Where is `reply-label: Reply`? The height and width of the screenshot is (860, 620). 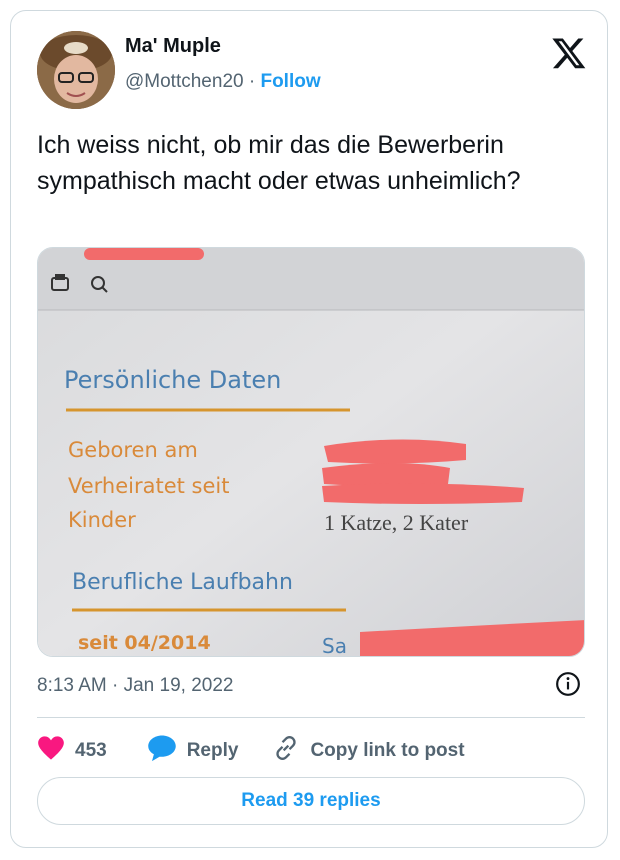
reply-label: Reply is located at coordinates (212, 750).